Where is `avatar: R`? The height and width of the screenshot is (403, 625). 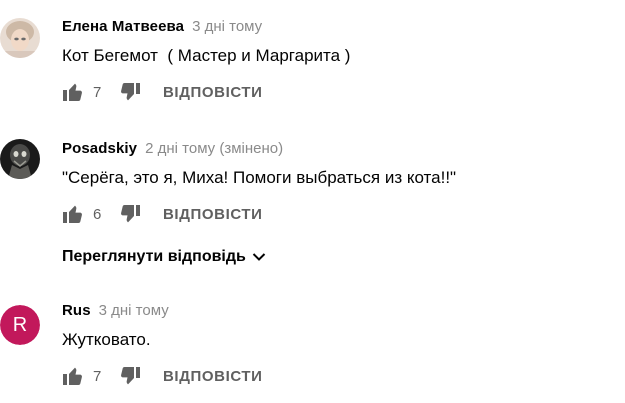
avatar: R is located at coordinates (20, 325).